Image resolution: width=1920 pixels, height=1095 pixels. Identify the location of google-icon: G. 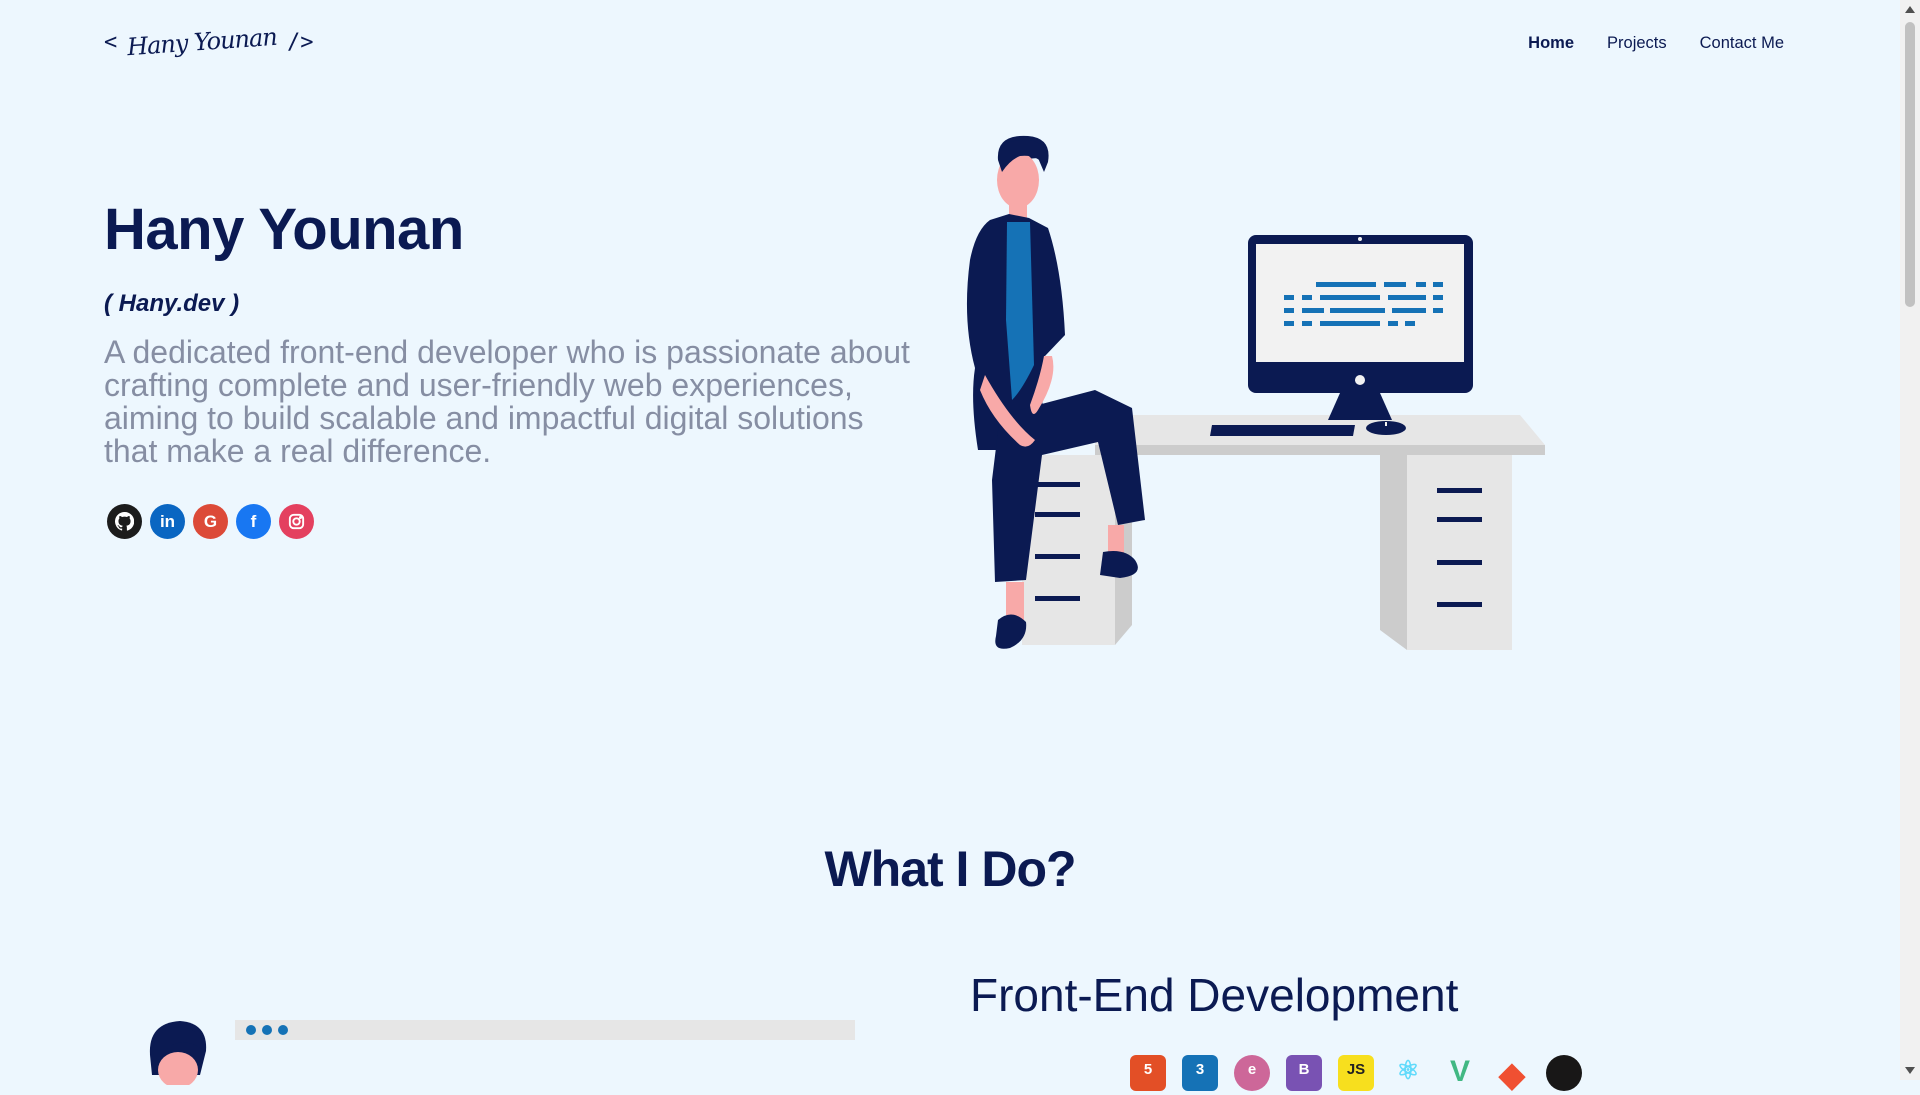
(210, 521).